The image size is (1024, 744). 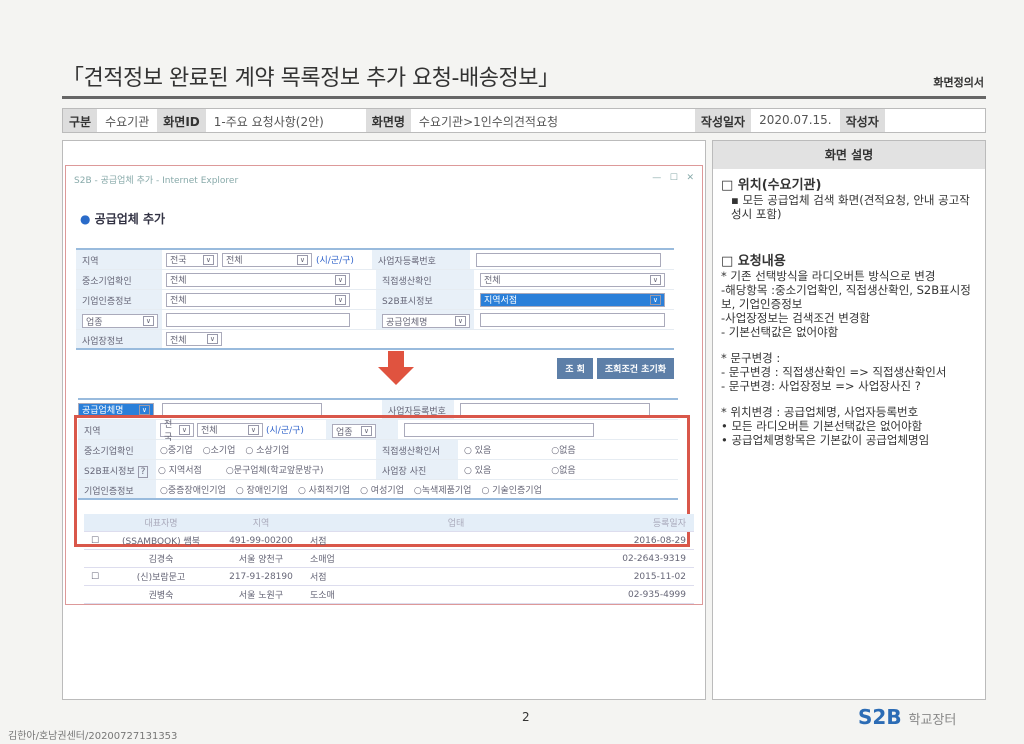 What do you see at coordinates (156, 181) in the screenshot?
I see `window-title: S2B - 공급업체 추가 - Internet Explorer` at bounding box center [156, 181].